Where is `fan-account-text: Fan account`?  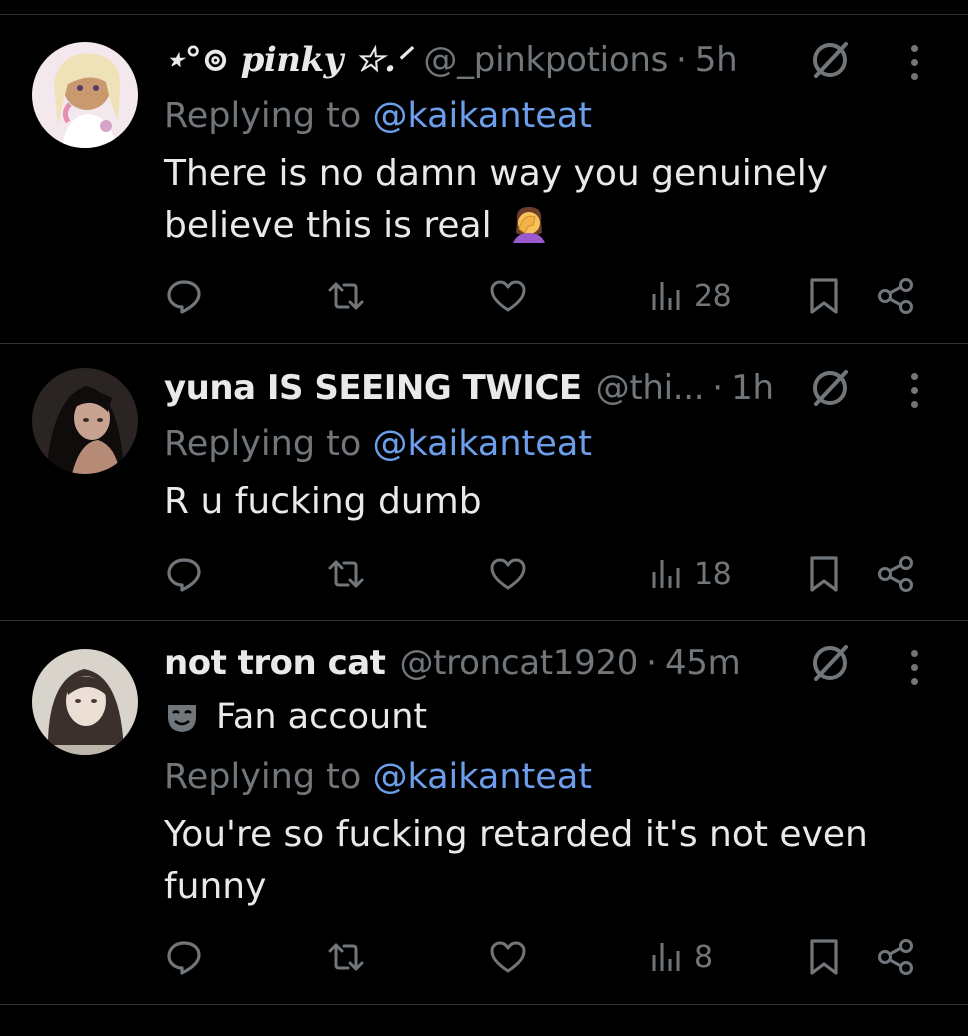 fan-account-text: Fan account is located at coordinates (322, 717).